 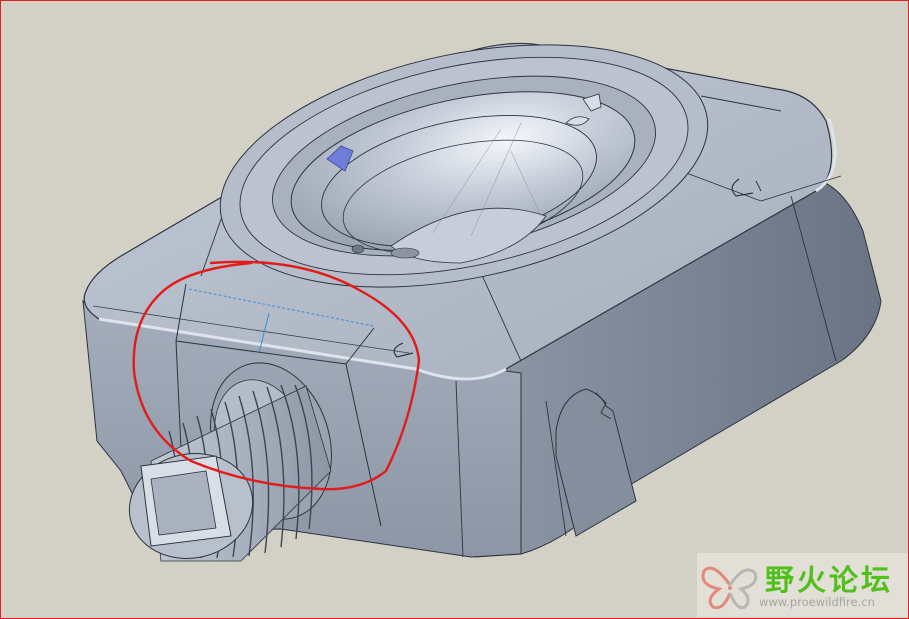 I want to click on watermark-title: 野火论坛, so click(x=829, y=580).